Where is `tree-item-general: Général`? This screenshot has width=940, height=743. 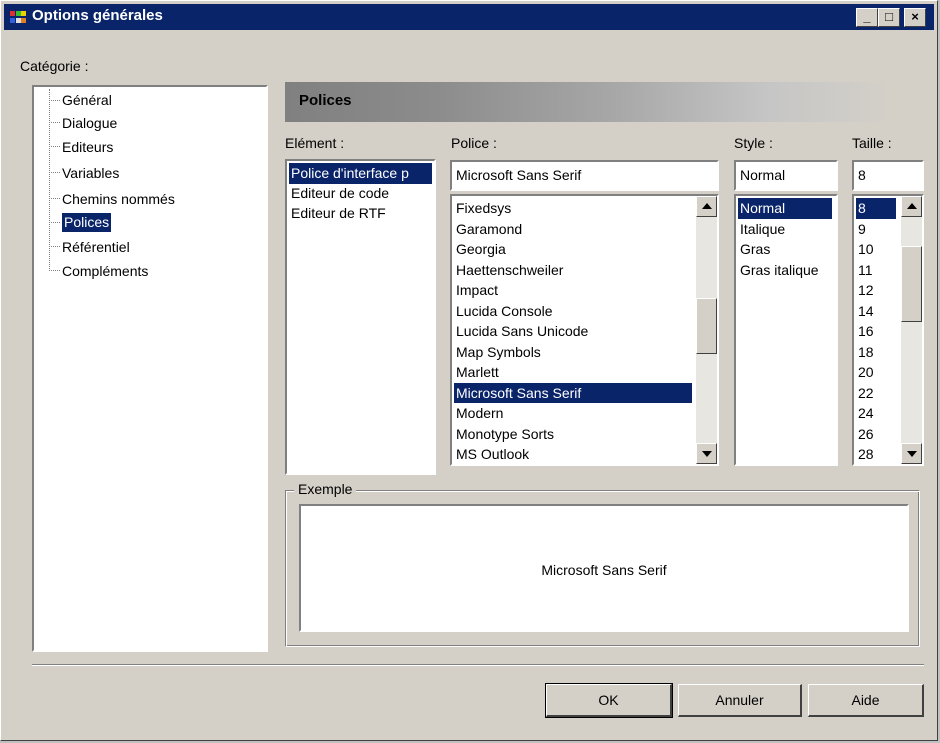 tree-item-general: Général is located at coordinates (87, 100).